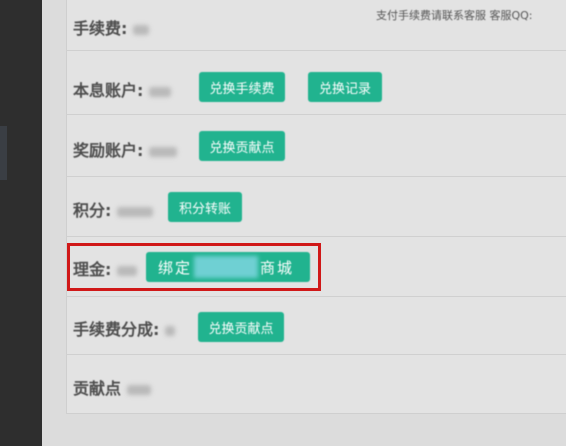 Image resolution: width=566 pixels, height=446 pixels. I want to click on fee-share-value, so click(169, 330).